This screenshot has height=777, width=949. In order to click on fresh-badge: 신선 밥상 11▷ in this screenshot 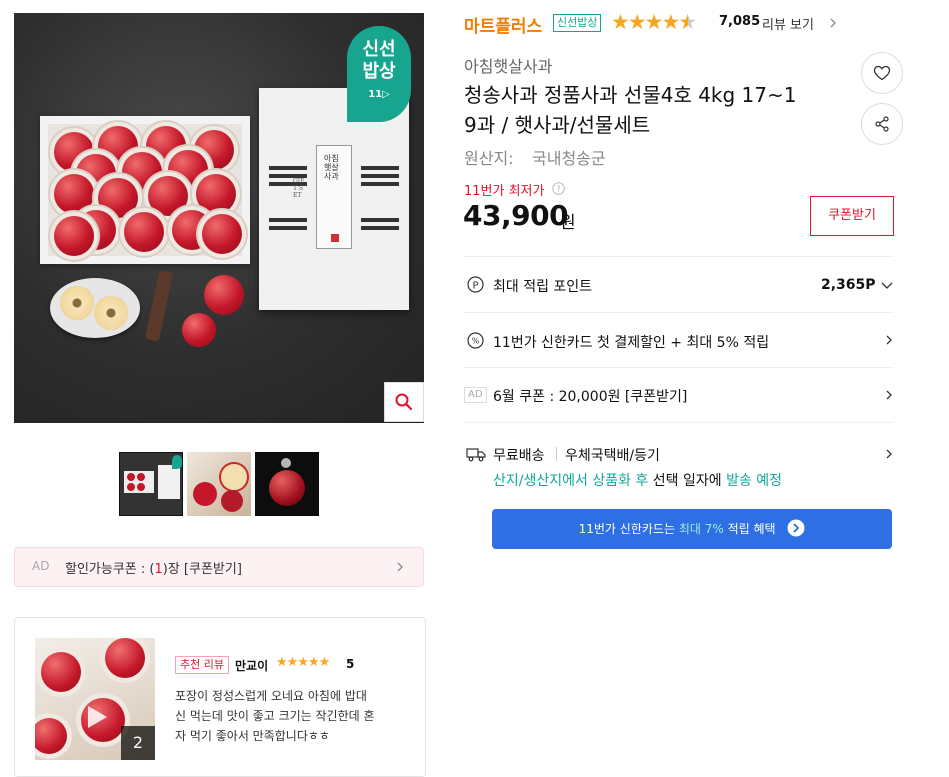, I will do `click(379, 74)`.